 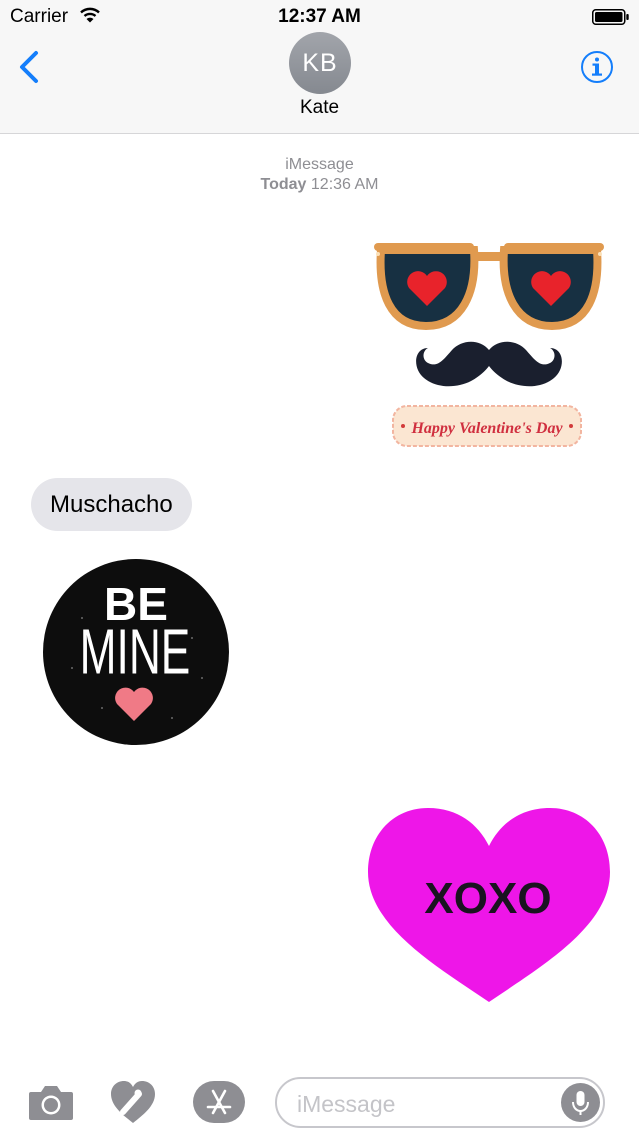 What do you see at coordinates (320, 63) in the screenshot?
I see `avatar: KB` at bounding box center [320, 63].